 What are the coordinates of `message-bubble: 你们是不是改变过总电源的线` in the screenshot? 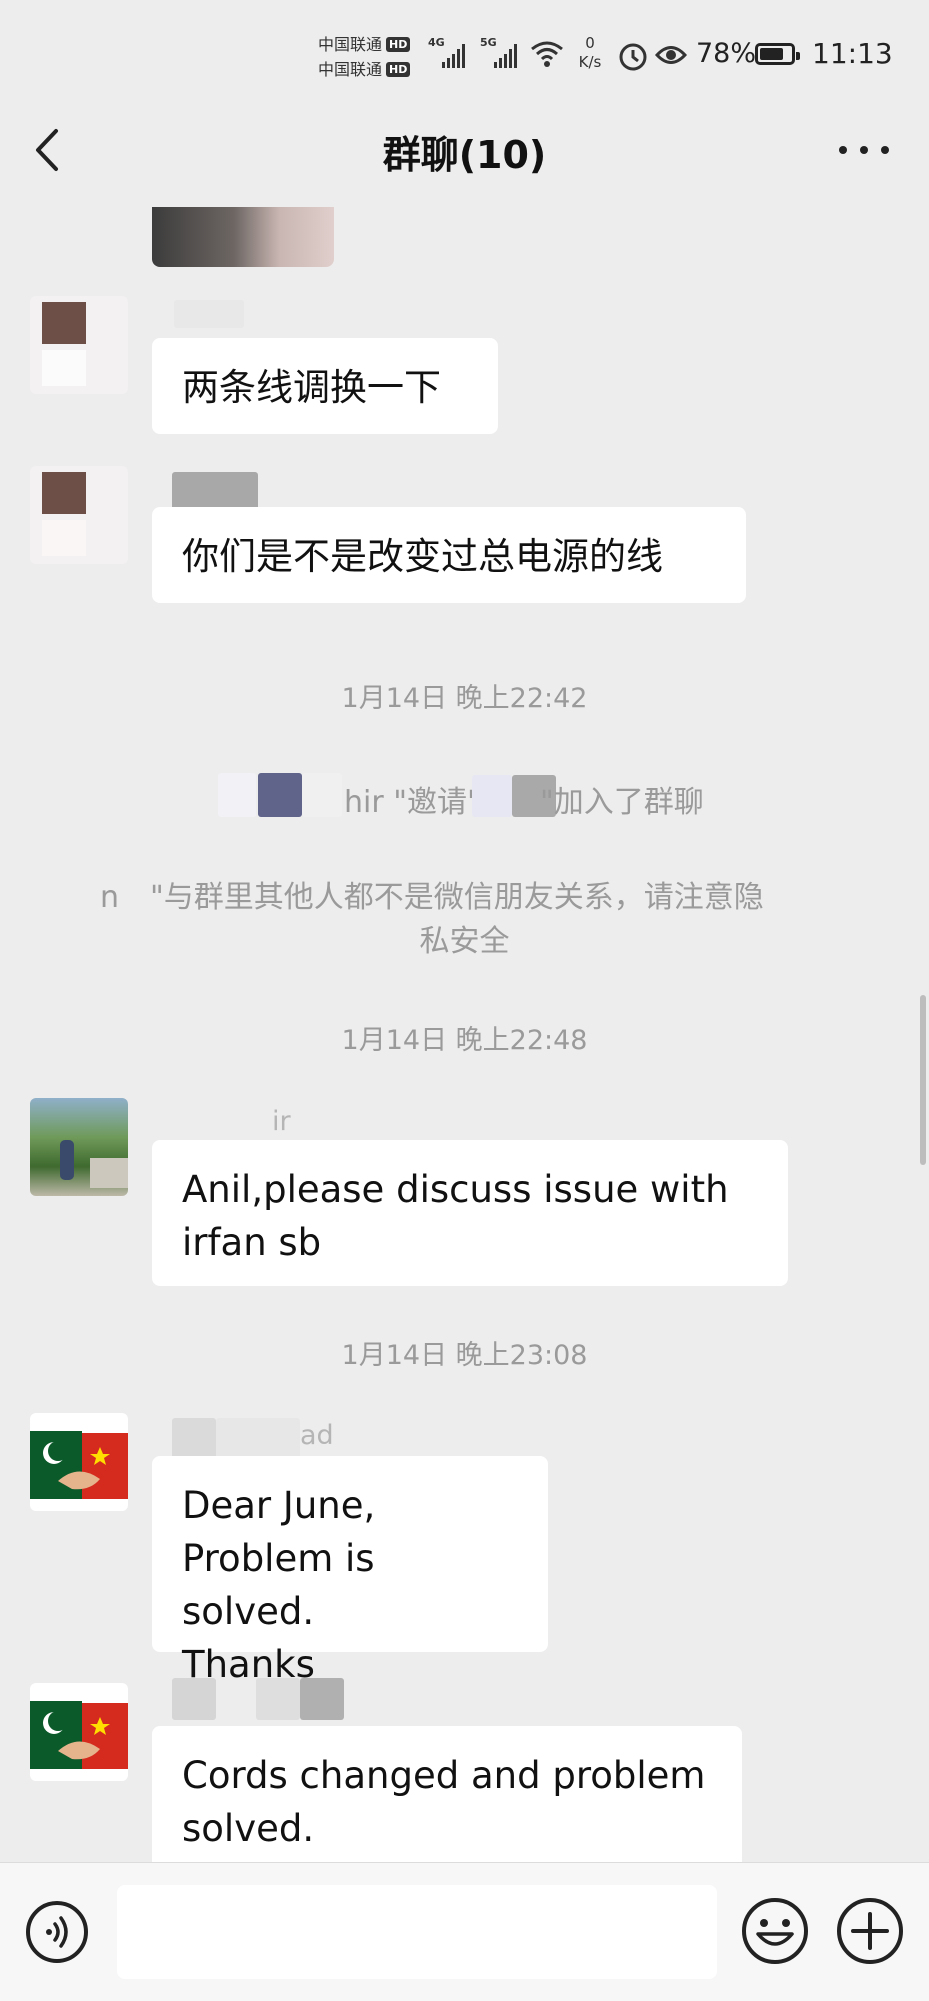 It's located at (449, 555).